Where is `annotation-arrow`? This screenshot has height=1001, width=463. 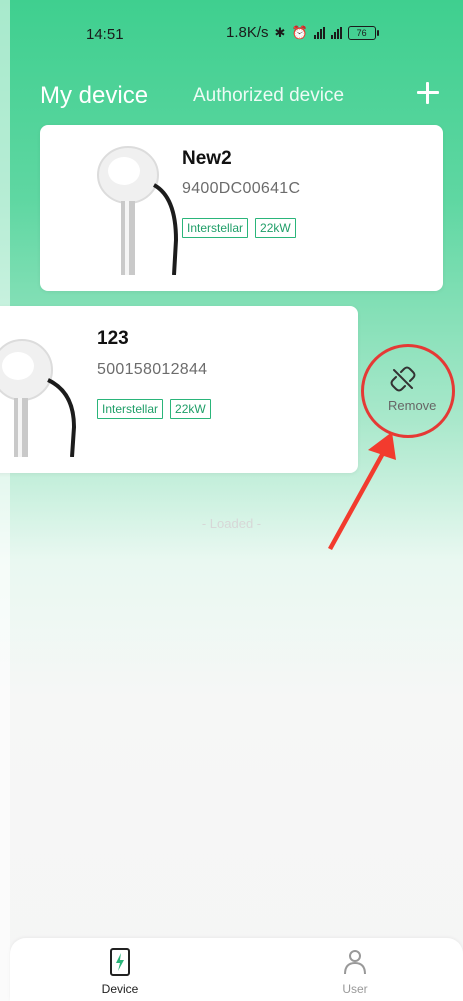 annotation-arrow is located at coordinates (362, 491).